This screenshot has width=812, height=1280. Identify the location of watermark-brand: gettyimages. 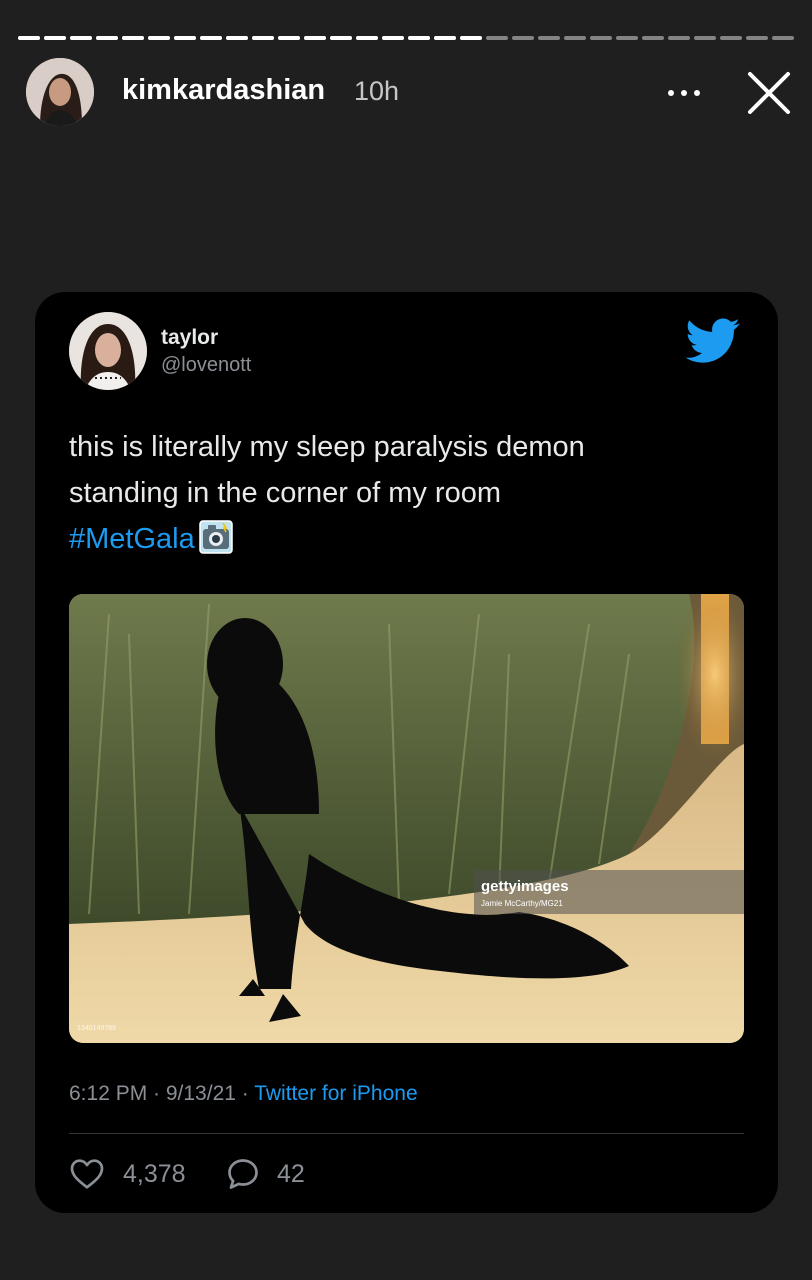
(525, 886).